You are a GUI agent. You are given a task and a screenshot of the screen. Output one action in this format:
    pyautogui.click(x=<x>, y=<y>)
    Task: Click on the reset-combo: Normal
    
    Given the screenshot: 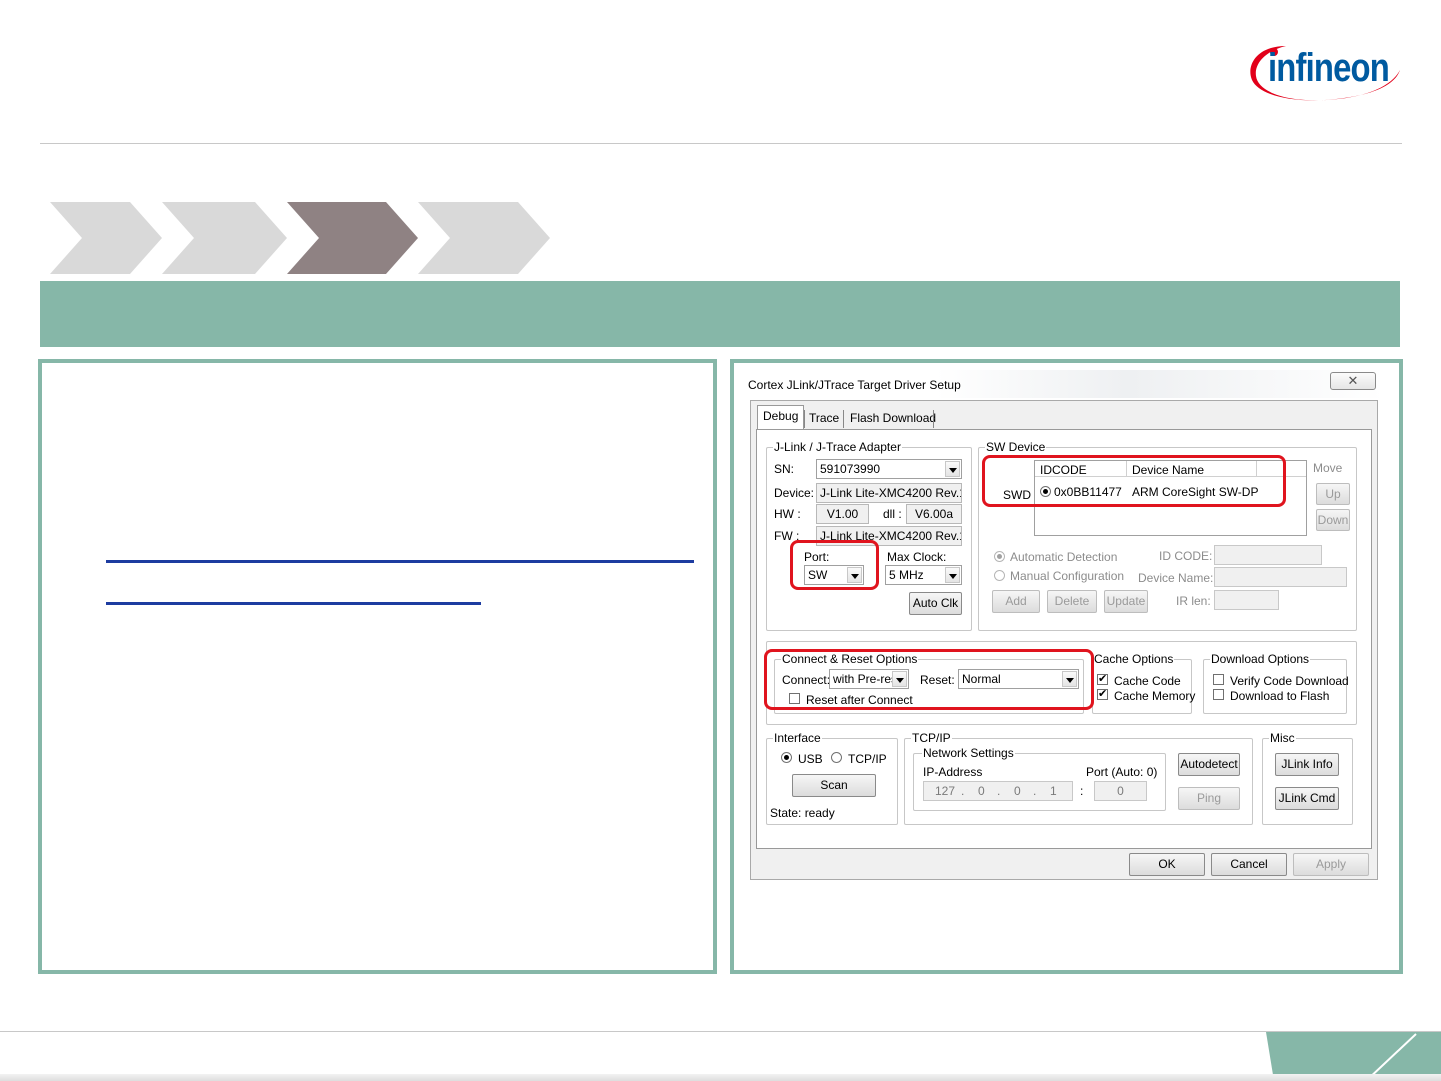 What is the action you would take?
    pyautogui.click(x=1018, y=679)
    